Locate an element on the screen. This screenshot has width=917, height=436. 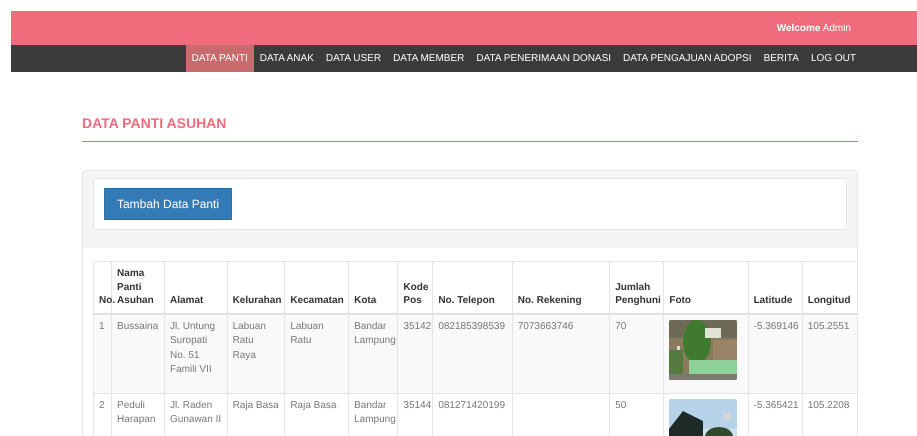
nav-tab: DATA USER is located at coordinates (354, 58).